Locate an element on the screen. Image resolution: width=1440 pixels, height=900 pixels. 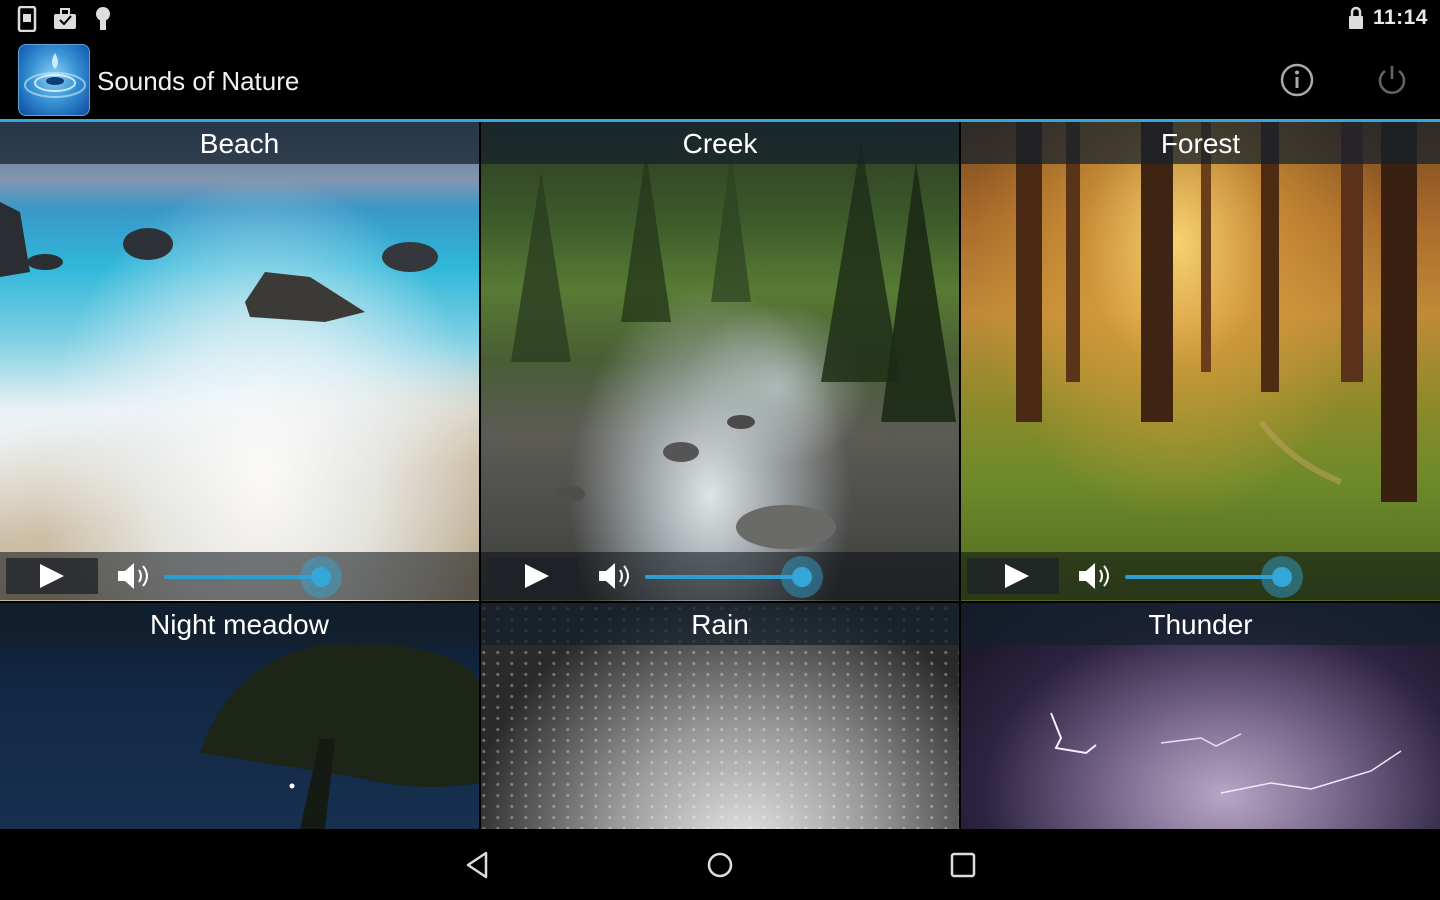
sound-tile-header: Night meadow is located at coordinates (239, 624).